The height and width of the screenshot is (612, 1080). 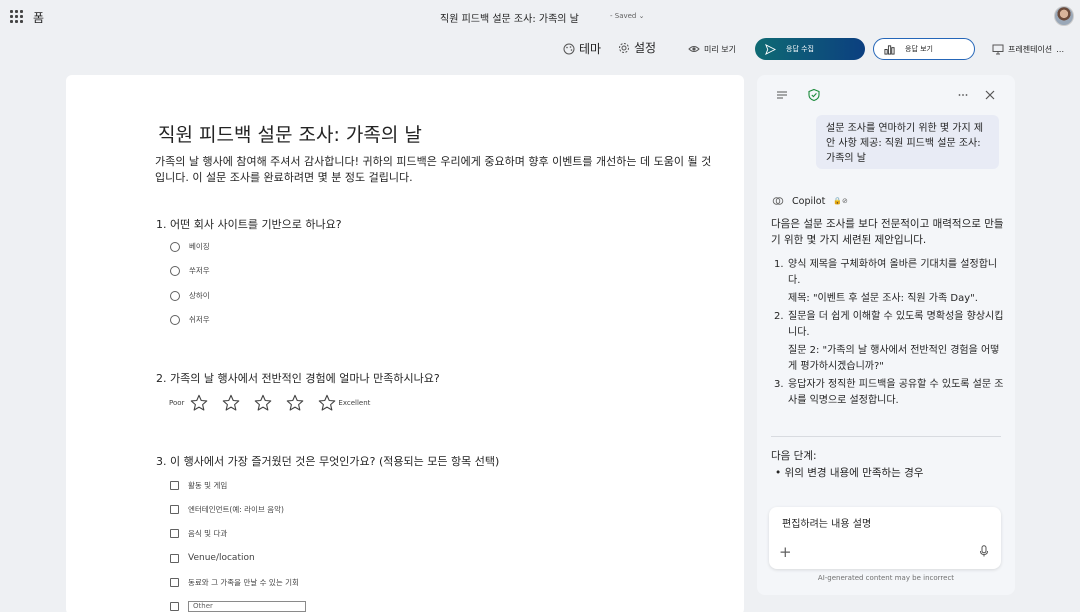 What do you see at coordinates (645, 48) in the screenshot?
I see `settings-label: 설정` at bounding box center [645, 48].